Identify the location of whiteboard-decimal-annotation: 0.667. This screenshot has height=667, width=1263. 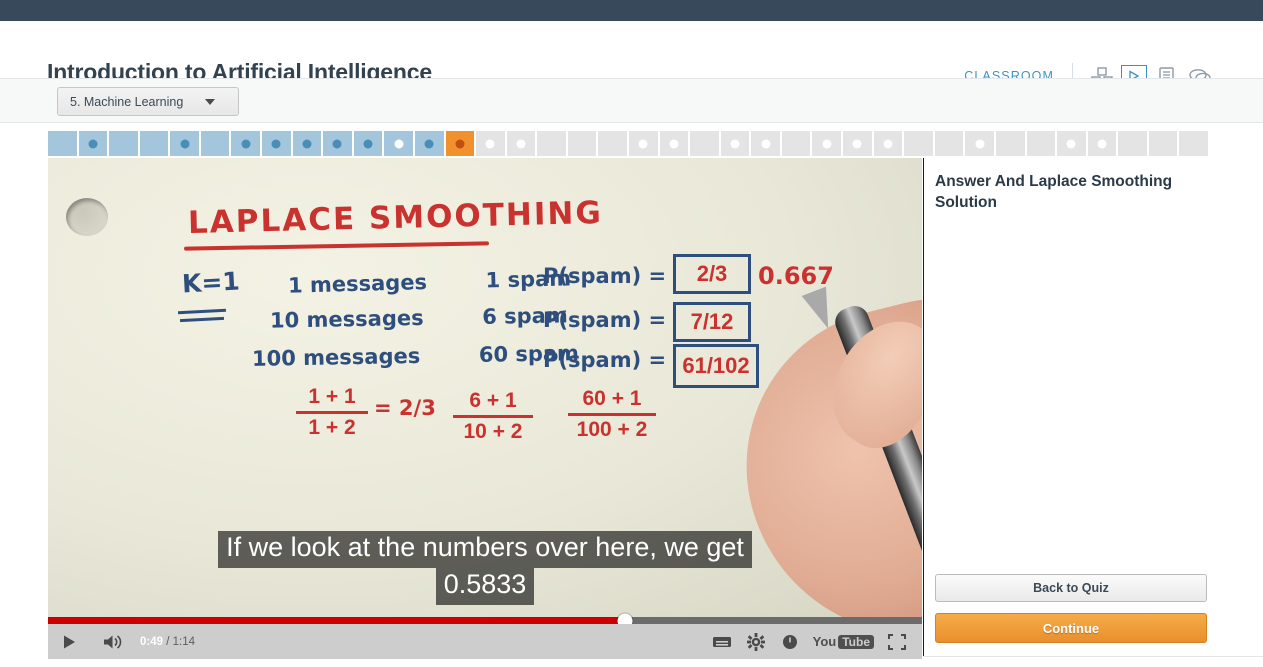
(796, 276).